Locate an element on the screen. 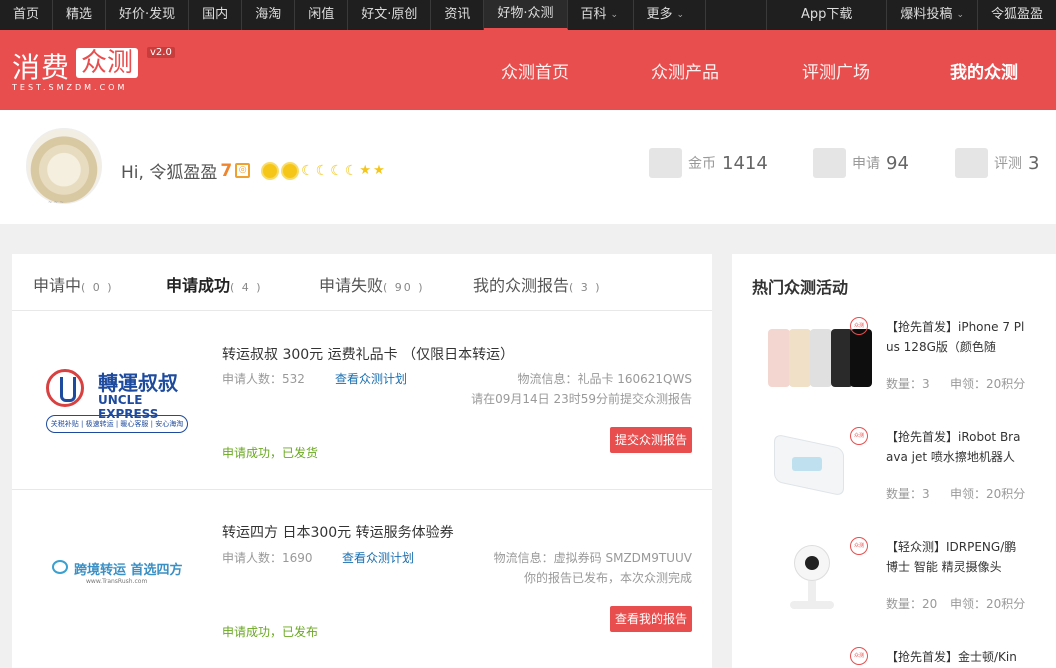 This screenshot has height=668, width=1056. app-download-label: App下载 is located at coordinates (827, 14).